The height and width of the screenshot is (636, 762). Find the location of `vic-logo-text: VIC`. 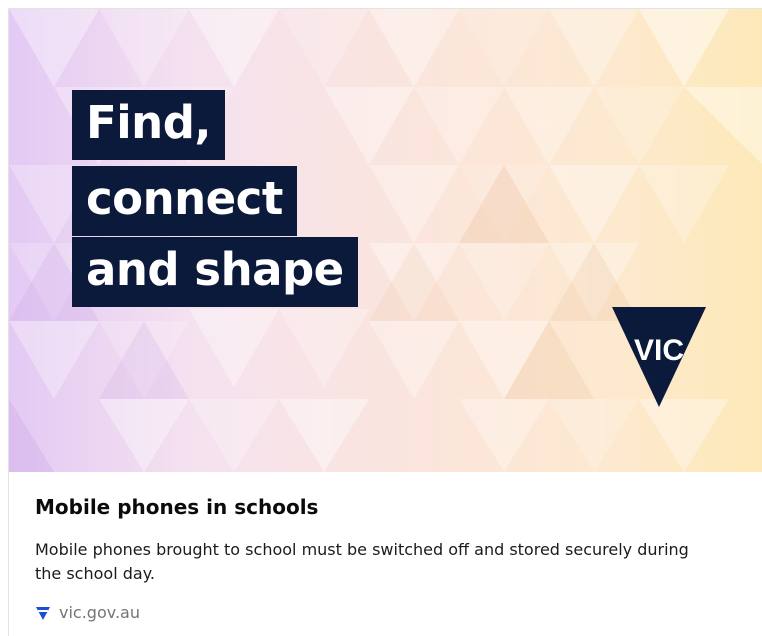

vic-logo-text: VIC is located at coordinates (659, 350).